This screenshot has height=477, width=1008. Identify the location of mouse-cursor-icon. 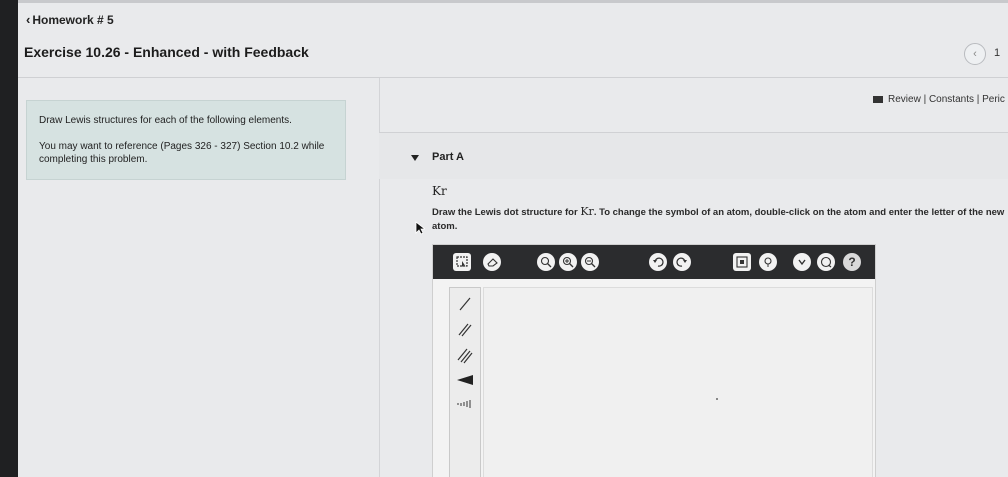
(420, 228).